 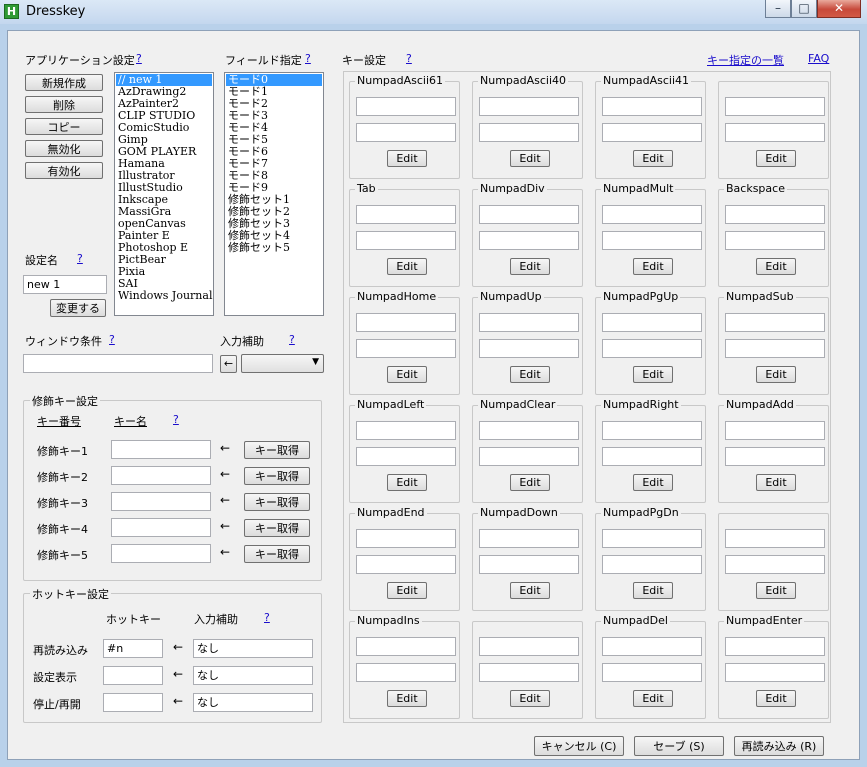 What do you see at coordinates (579, 746) in the screenshot?
I see `cancel-button: キャンセル (C)` at bounding box center [579, 746].